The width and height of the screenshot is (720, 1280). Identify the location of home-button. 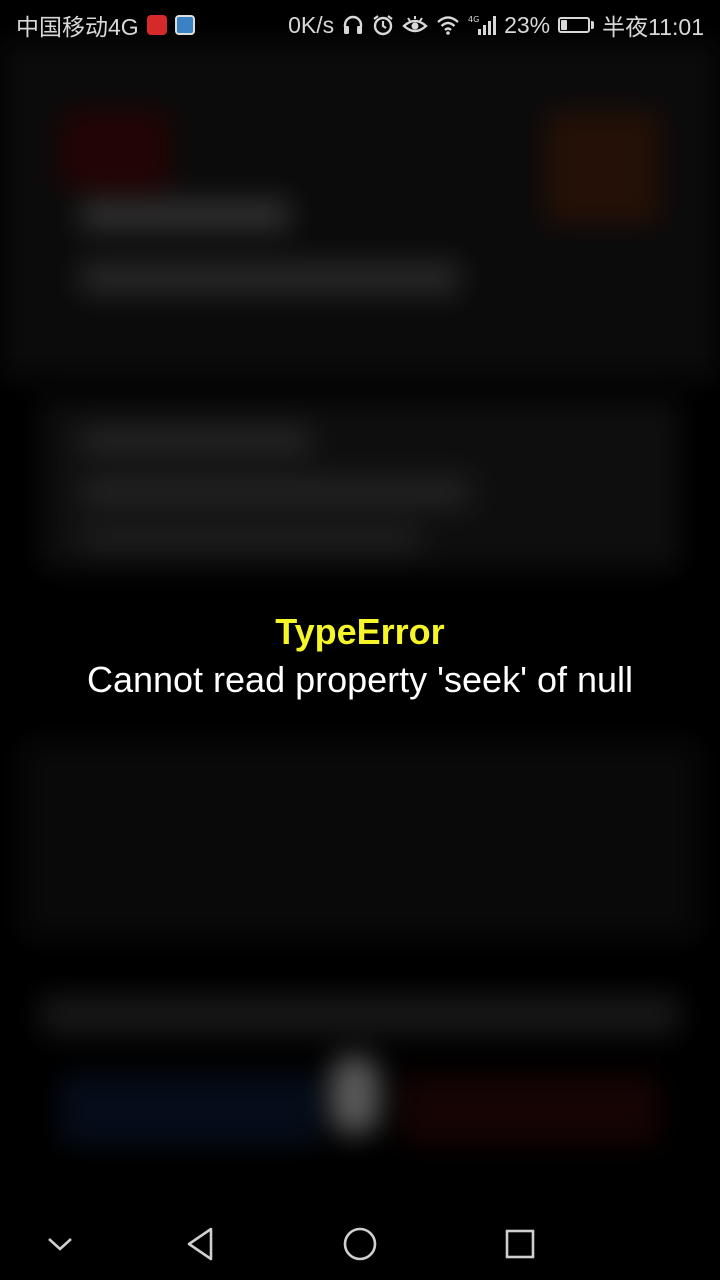
(360, 1244).